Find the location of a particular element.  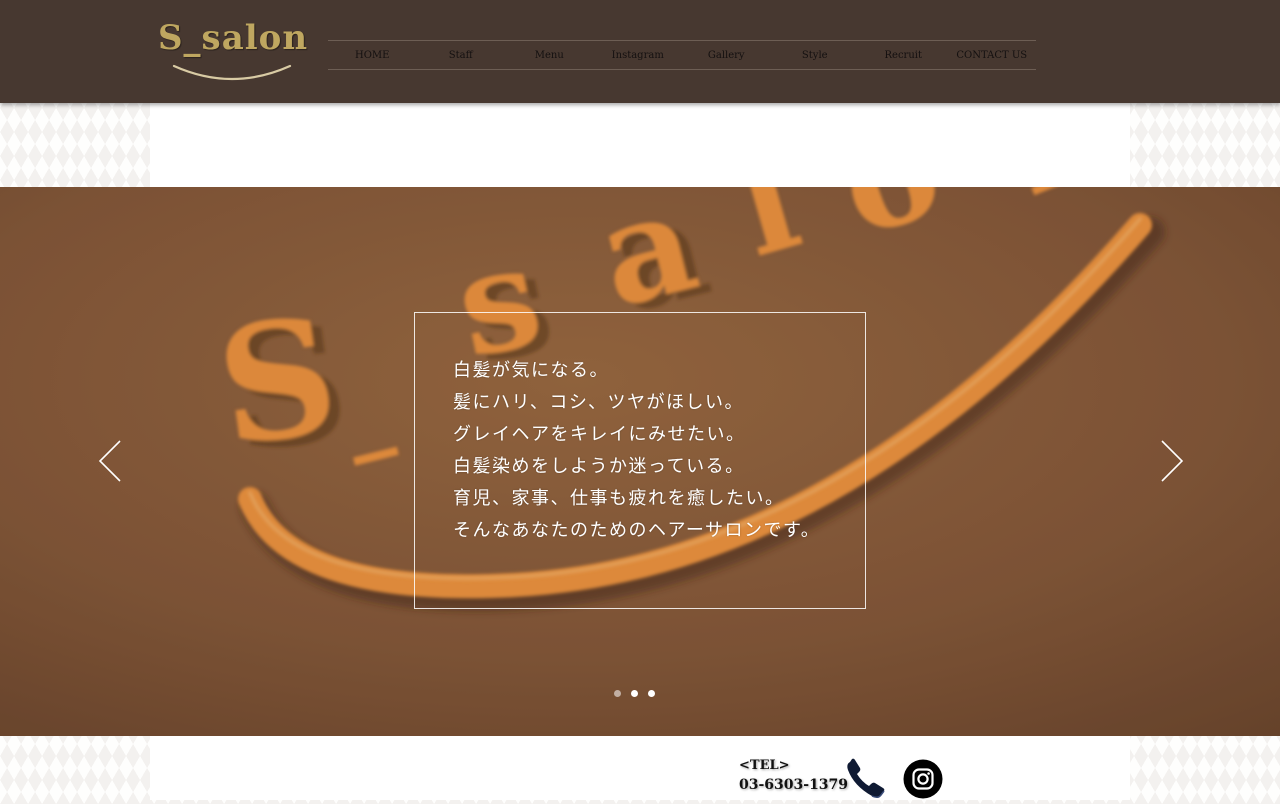

logo-text: S_salon is located at coordinates (233, 38).